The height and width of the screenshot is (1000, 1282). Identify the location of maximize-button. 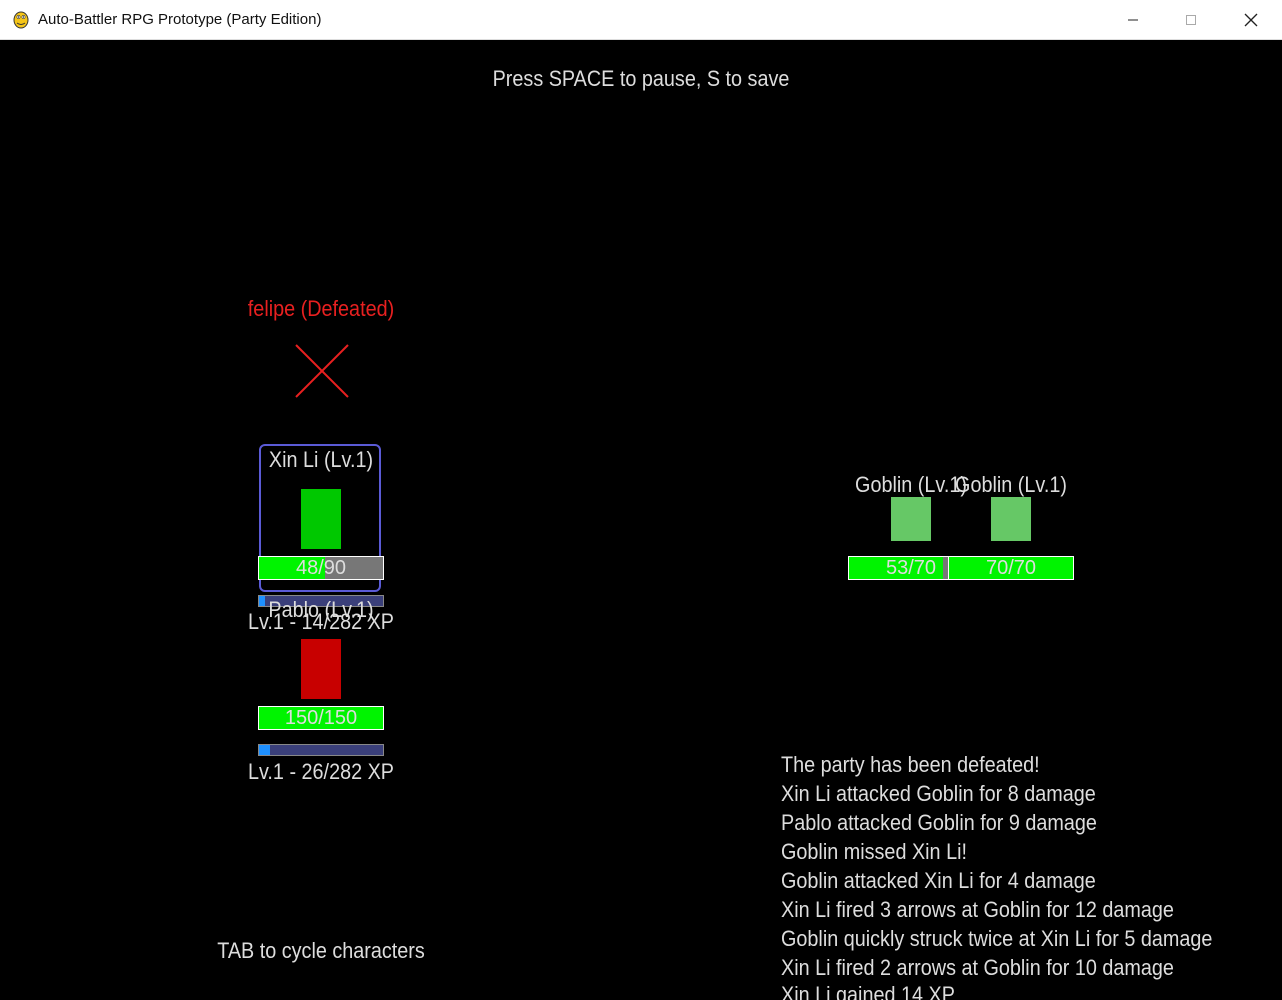
(1191, 19).